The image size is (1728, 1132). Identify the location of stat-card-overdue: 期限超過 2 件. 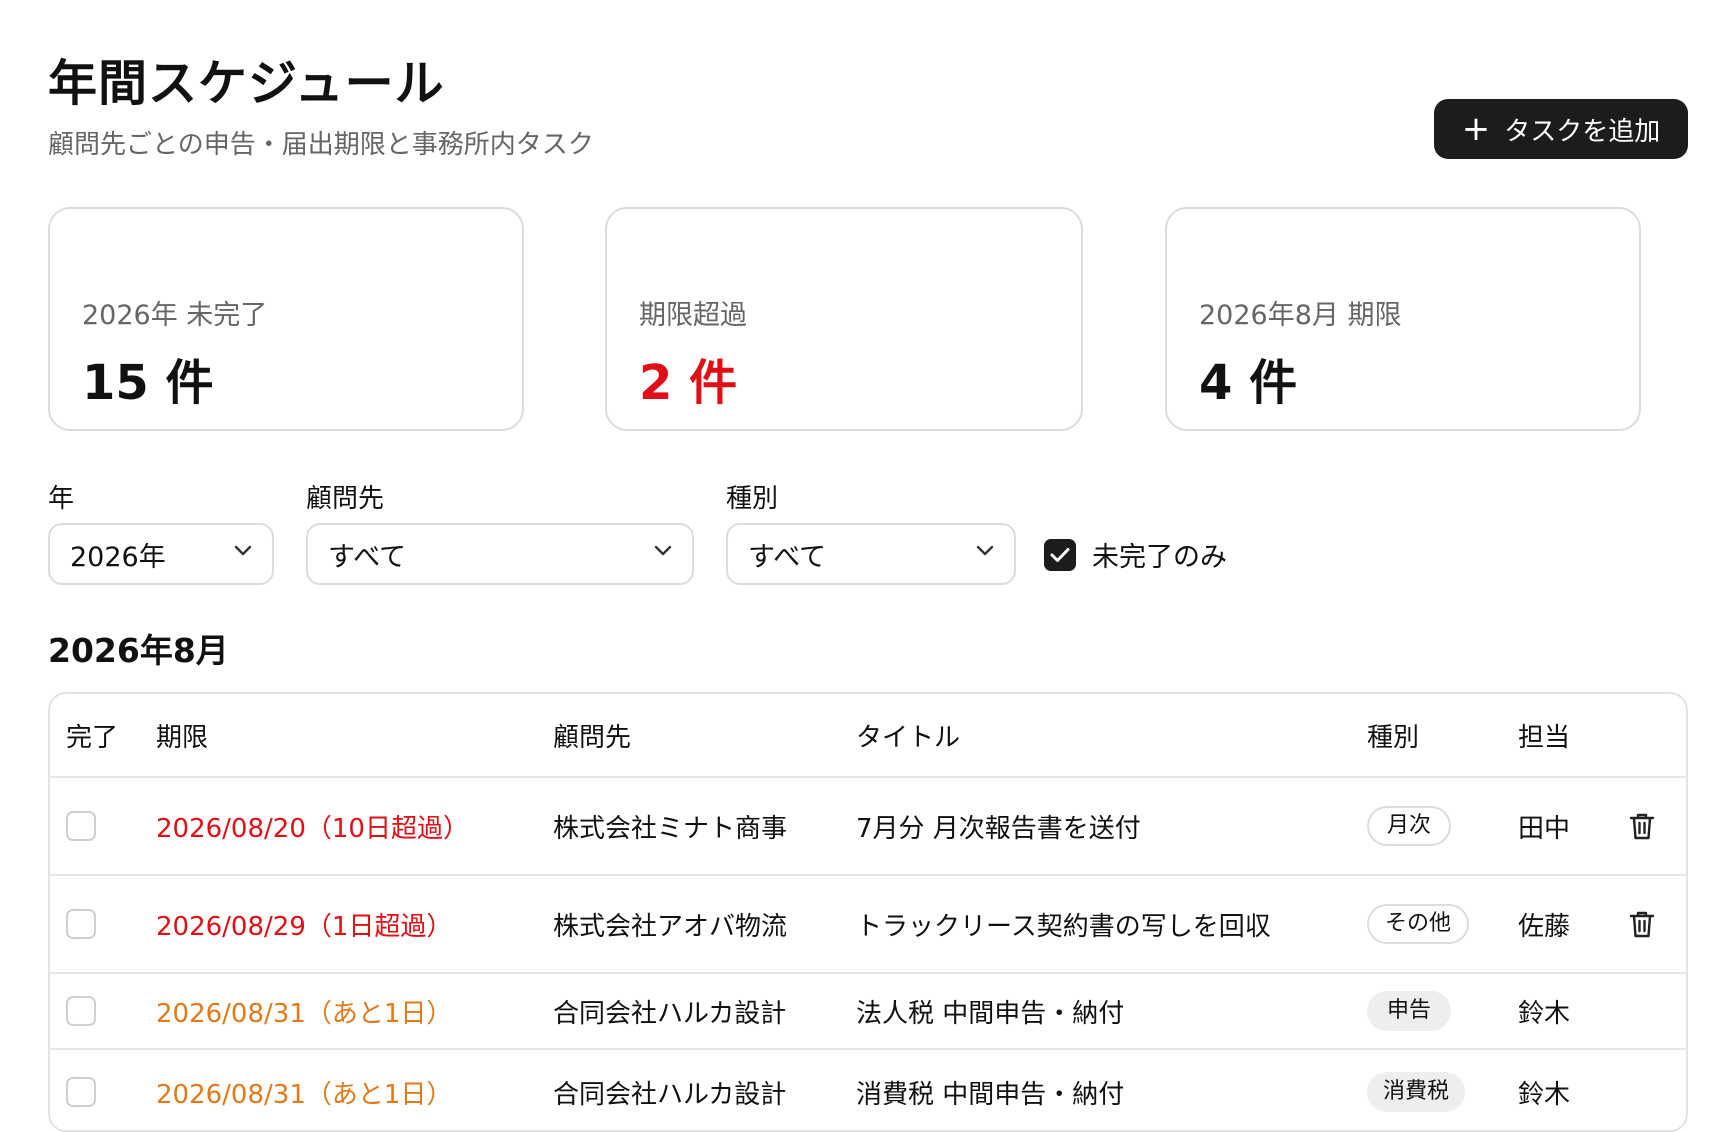
(844, 319).